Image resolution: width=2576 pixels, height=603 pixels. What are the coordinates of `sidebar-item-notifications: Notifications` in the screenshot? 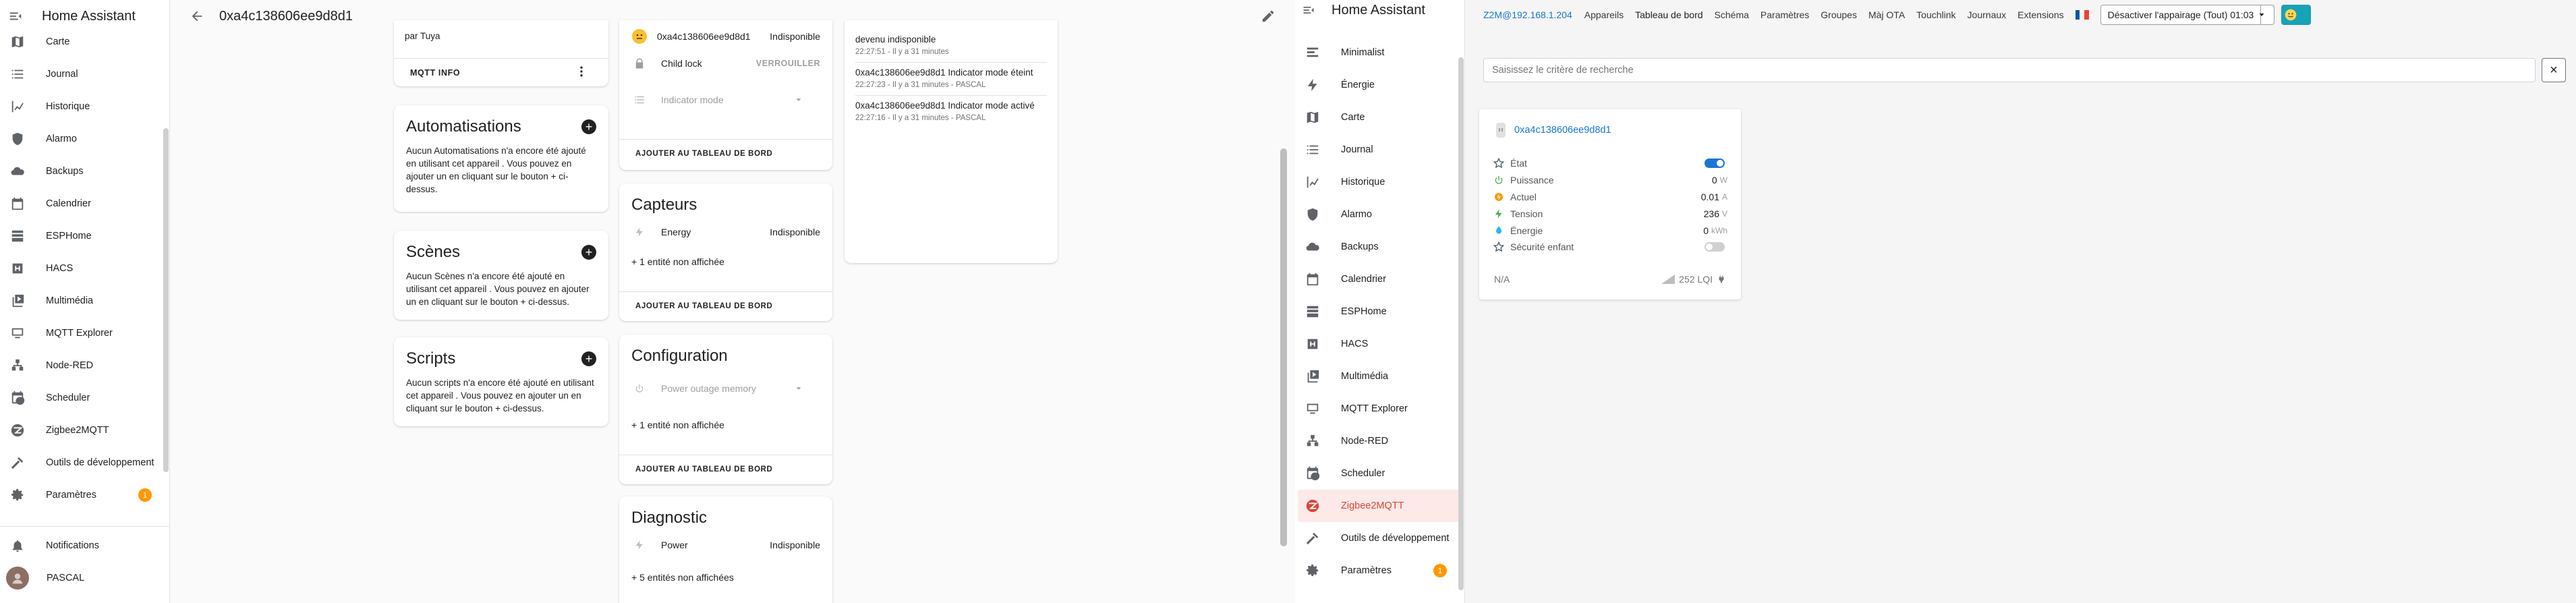 It's located at (84, 545).